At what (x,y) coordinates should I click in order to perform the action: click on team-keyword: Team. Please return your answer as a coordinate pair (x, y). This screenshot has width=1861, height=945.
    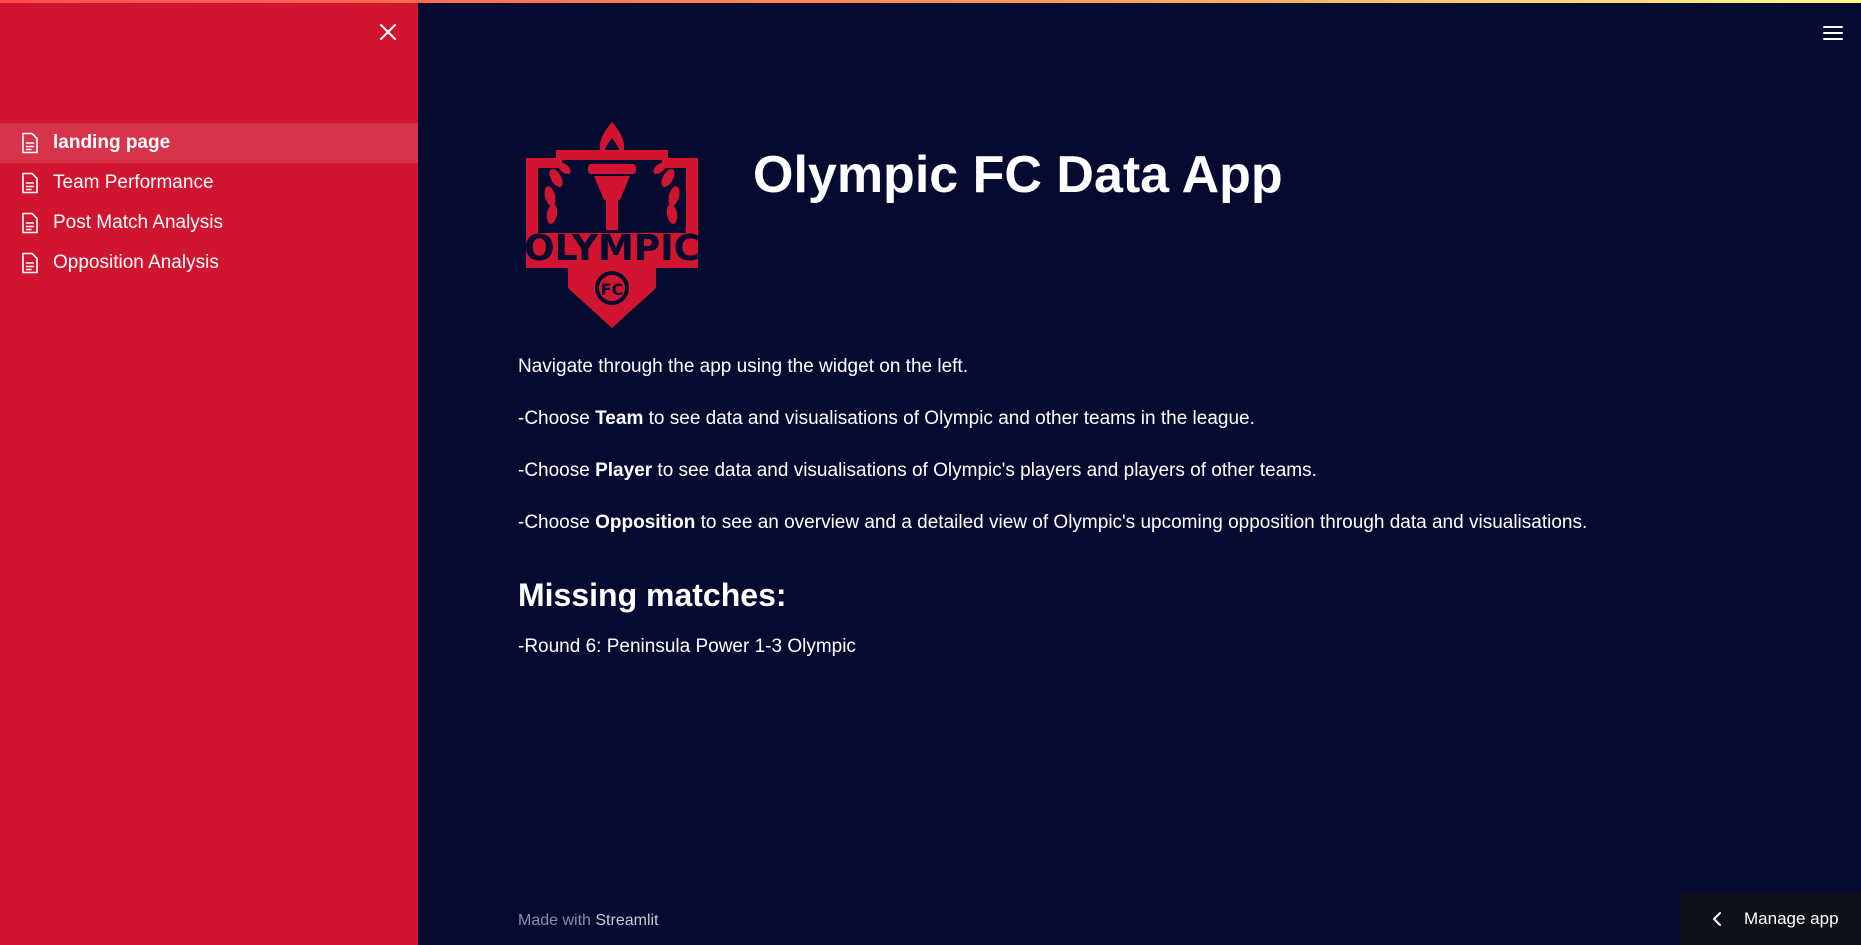
    Looking at the image, I should click on (619, 418).